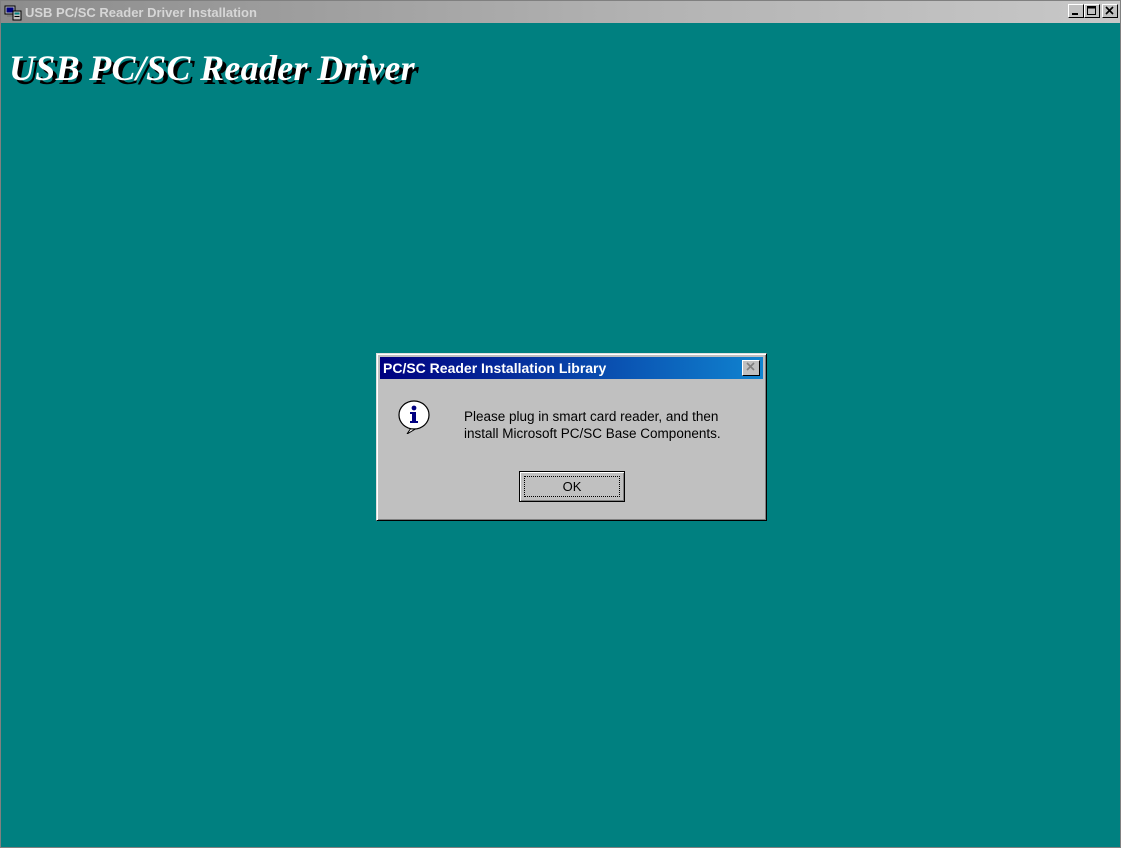  I want to click on installer-window-title: USB PC/SC Reader Driver Installation, so click(141, 12).